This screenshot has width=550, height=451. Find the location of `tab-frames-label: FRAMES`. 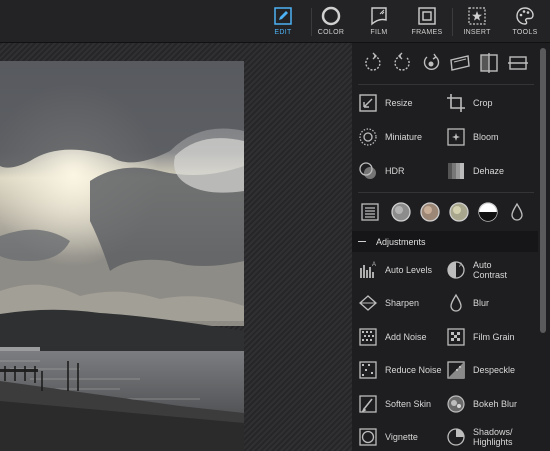

tab-frames-label: FRAMES is located at coordinates (427, 32).